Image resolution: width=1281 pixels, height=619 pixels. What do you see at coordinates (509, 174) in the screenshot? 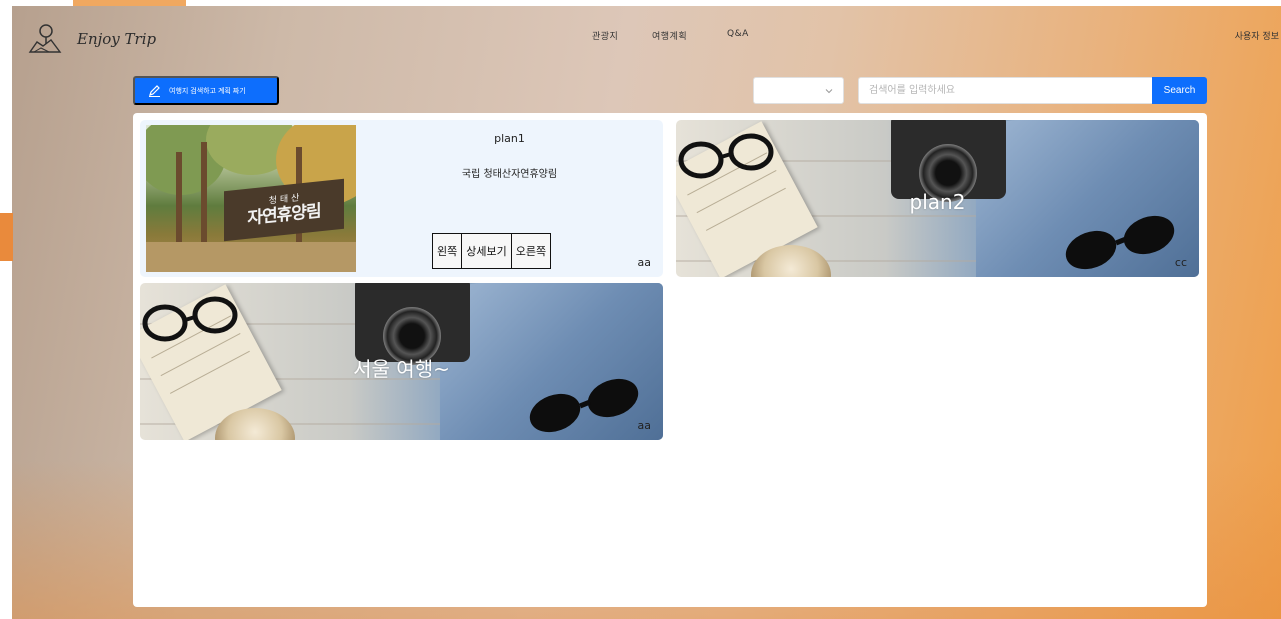
I see `plan-description: 국립 청태산자연휴양림` at bounding box center [509, 174].